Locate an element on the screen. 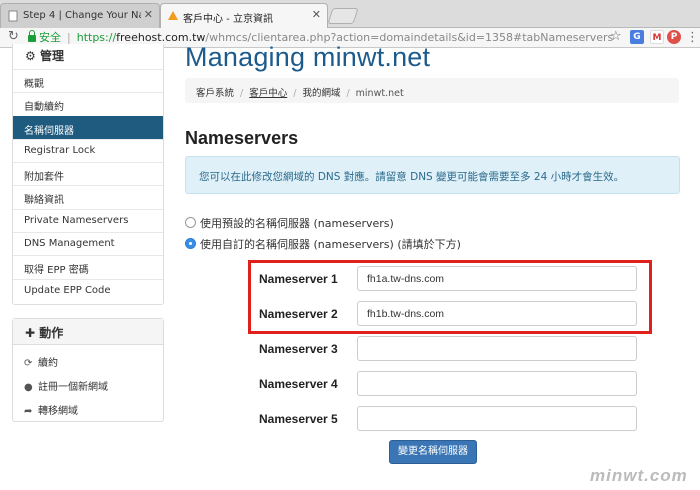 The image size is (700, 490). share-icon: ➦ is located at coordinates (28, 411).